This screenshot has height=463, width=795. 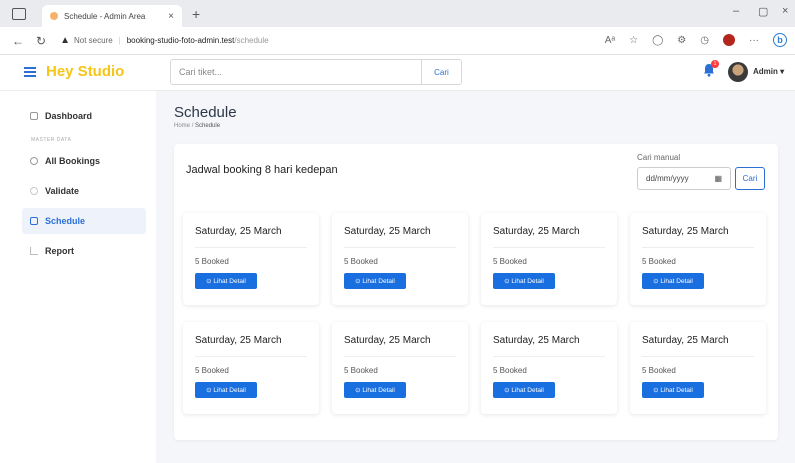 I want to click on favicon-icon, so click(x=54, y=16).